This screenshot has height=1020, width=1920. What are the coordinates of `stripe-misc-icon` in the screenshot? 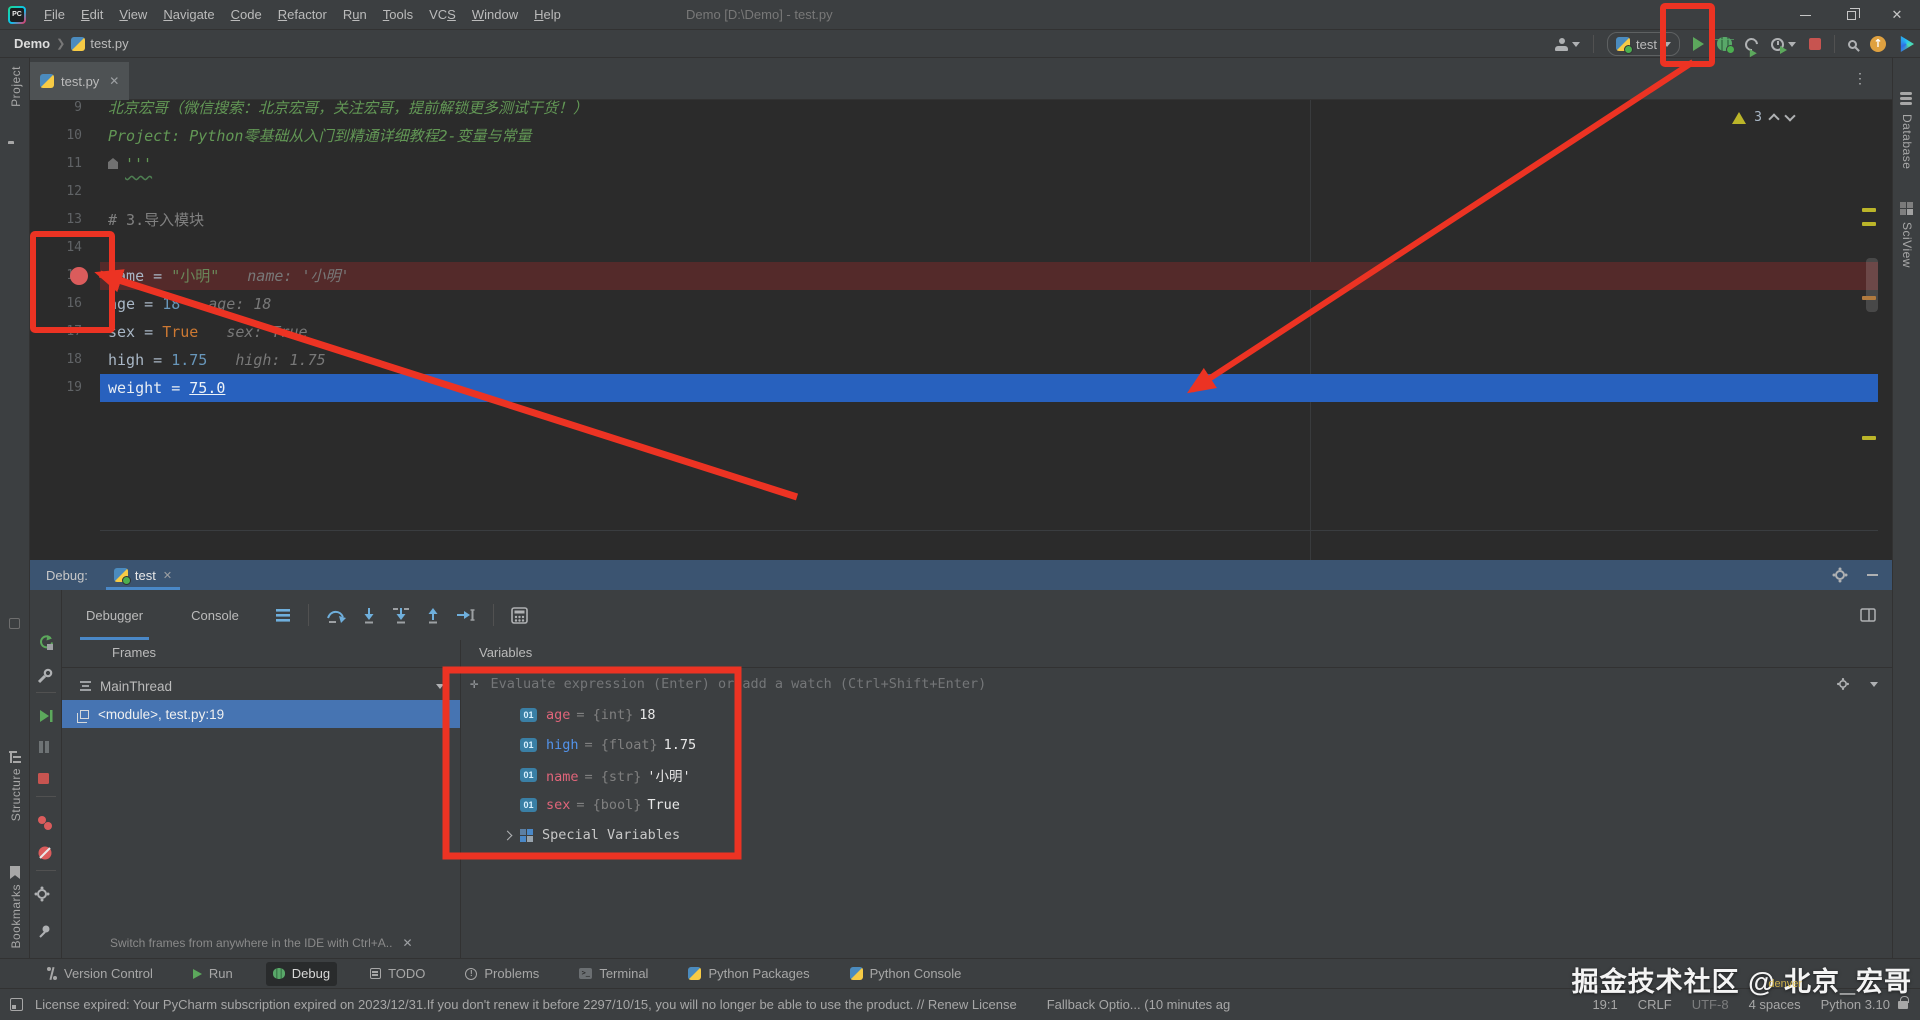 It's located at (14, 623).